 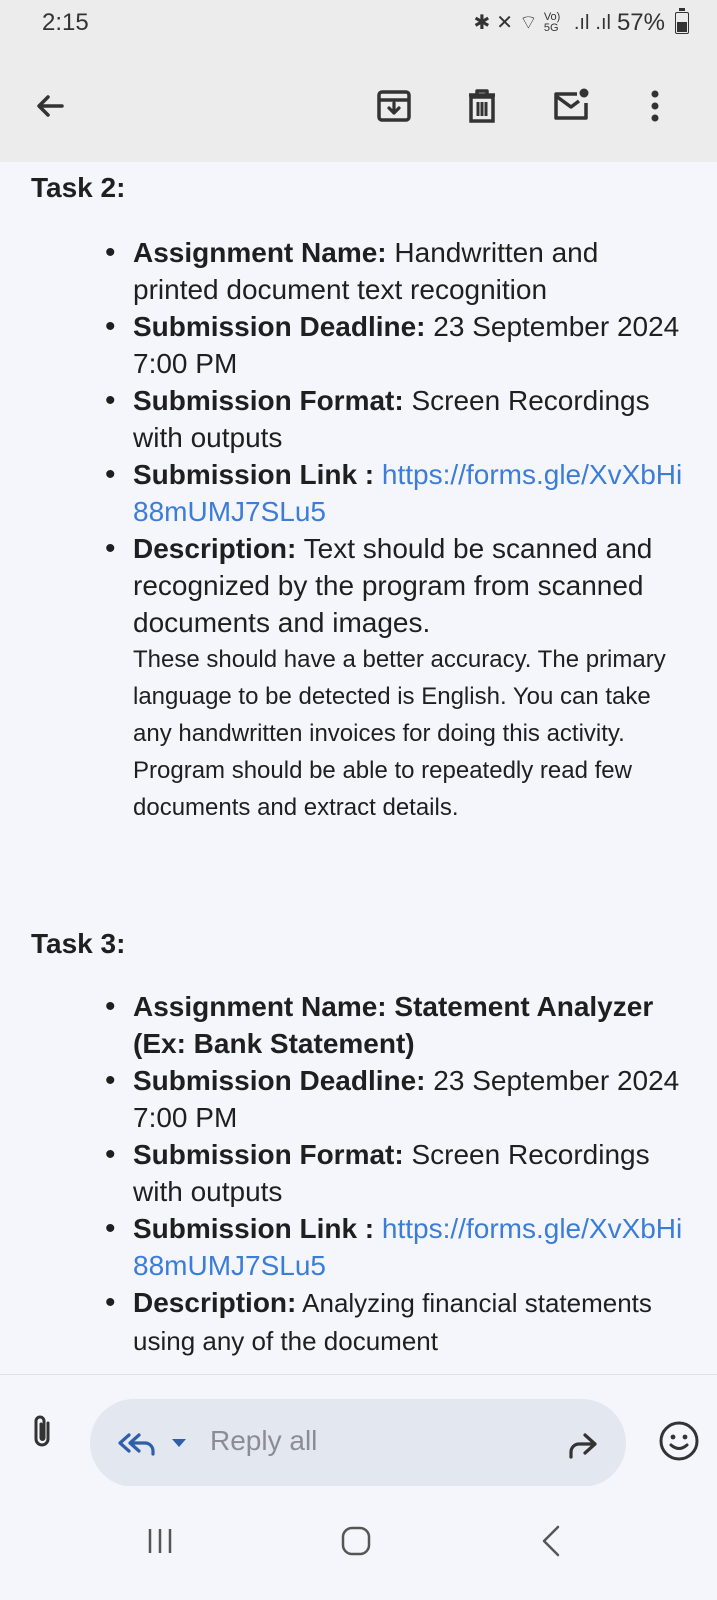 I want to click on forward-icon, so click(x=582, y=1444).